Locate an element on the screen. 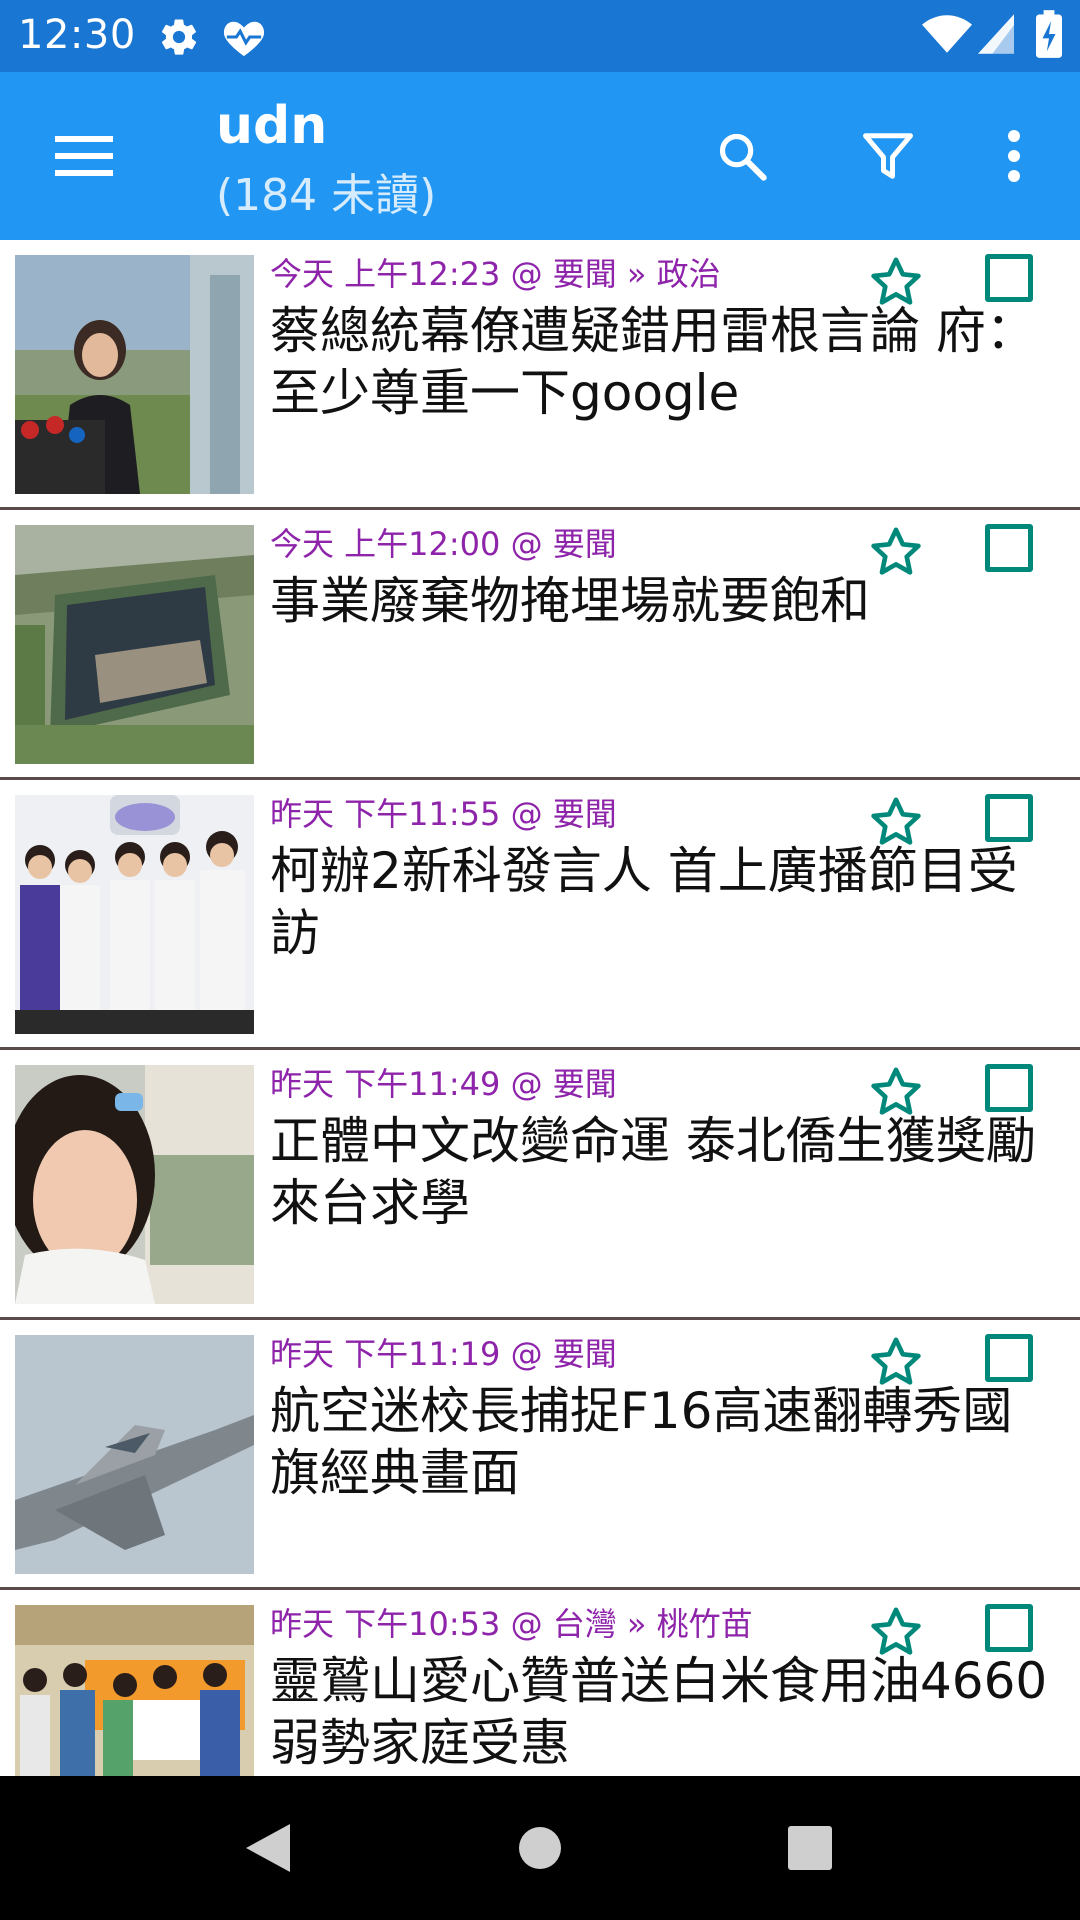 The width and height of the screenshot is (1080, 1920). wifi-icon is located at coordinates (947, 36).